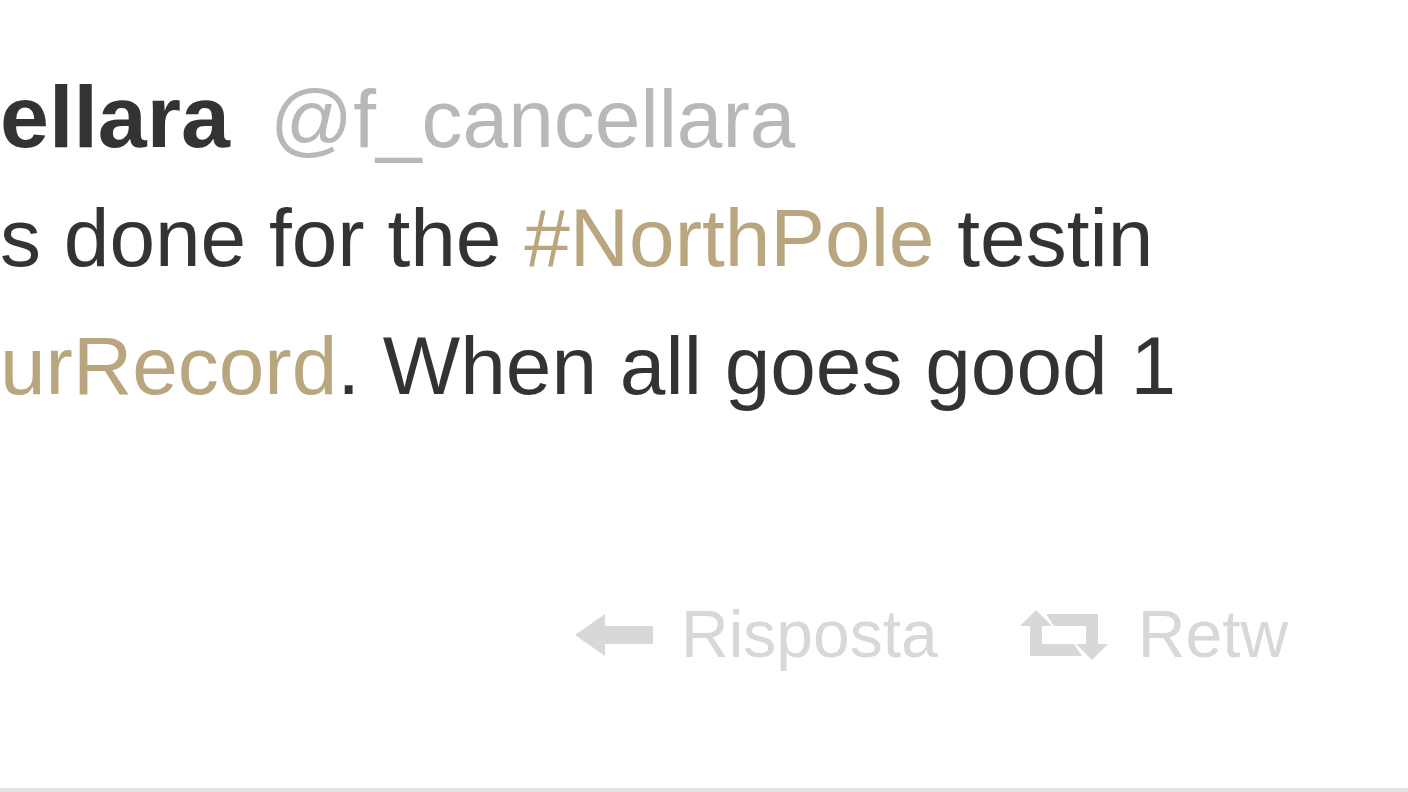  I want to click on reply-arrow-icon, so click(614, 634).